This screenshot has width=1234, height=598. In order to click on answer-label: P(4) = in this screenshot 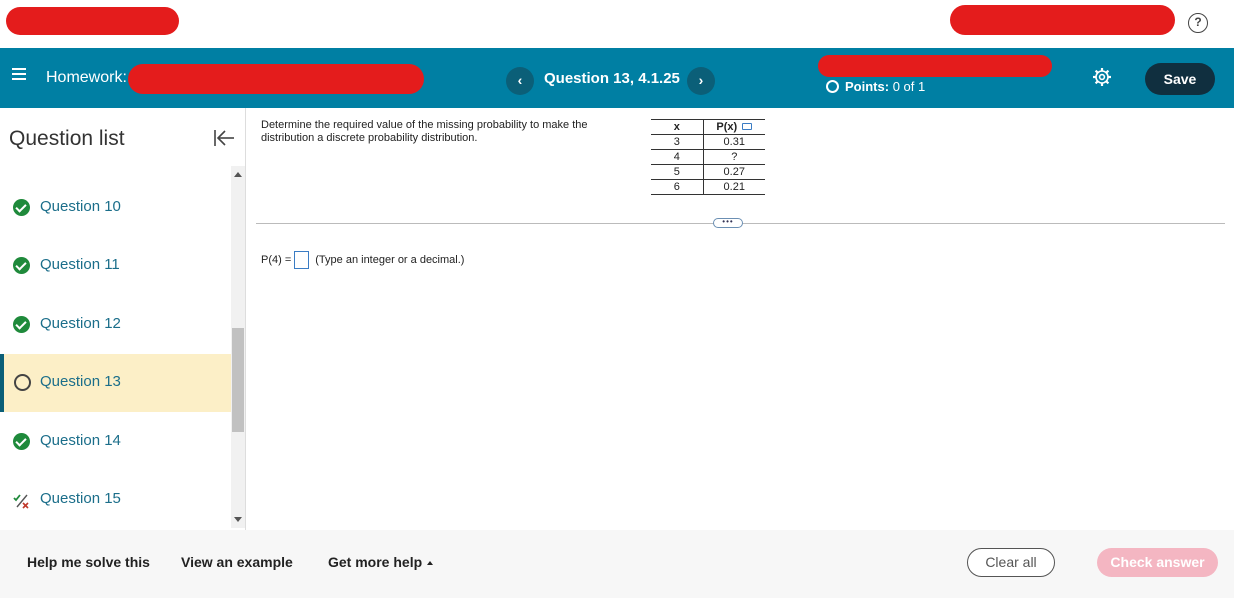, I will do `click(276, 260)`.